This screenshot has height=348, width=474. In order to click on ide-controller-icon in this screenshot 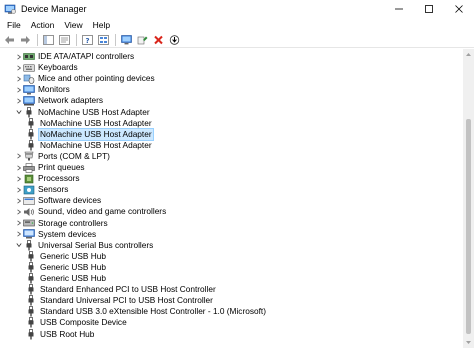, I will do `click(29, 56)`.